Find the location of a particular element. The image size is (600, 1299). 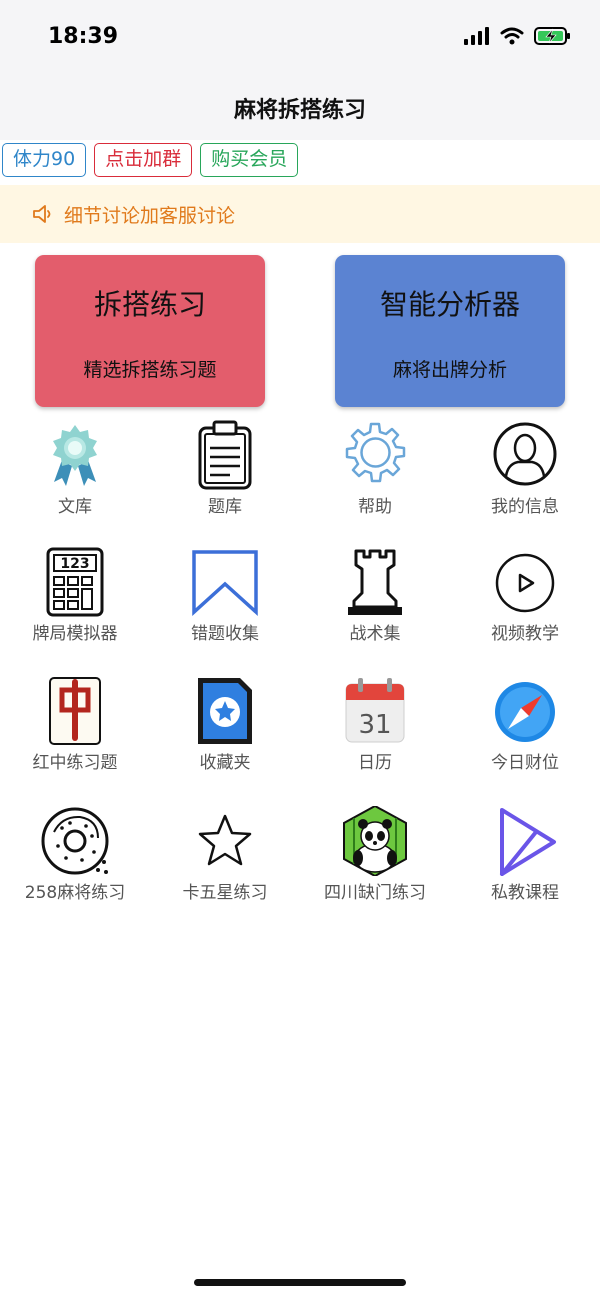

grid-item-private-lessons: 私教课程 is located at coordinates (525, 861).